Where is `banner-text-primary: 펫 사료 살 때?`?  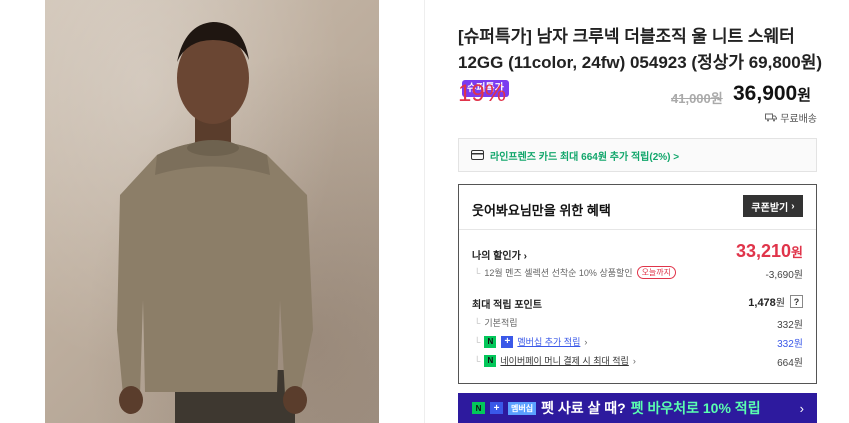 banner-text-primary: 펫 사료 살 때? is located at coordinates (583, 408).